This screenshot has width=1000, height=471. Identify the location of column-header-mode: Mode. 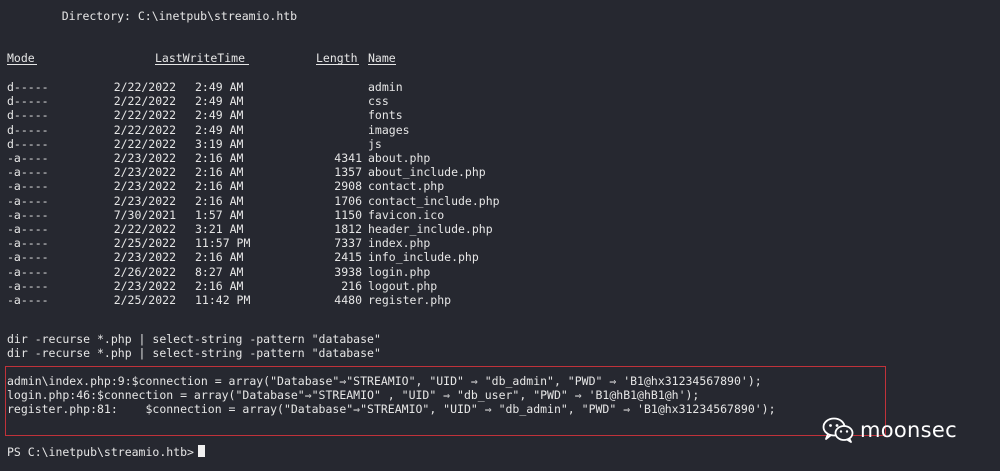
(21, 58).